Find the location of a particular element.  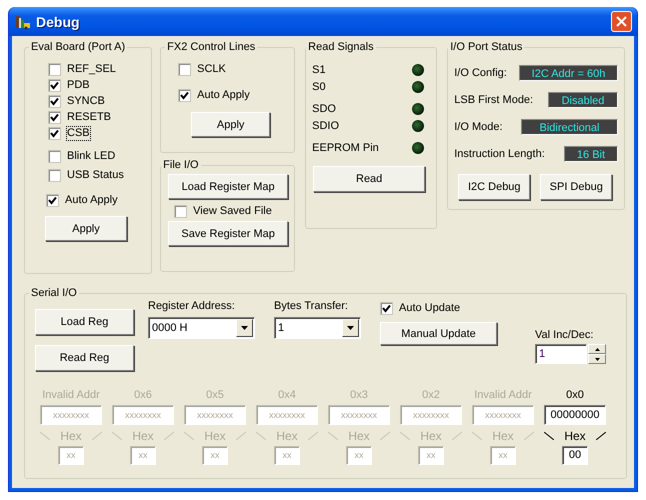

group-title: File I/O is located at coordinates (181, 165).